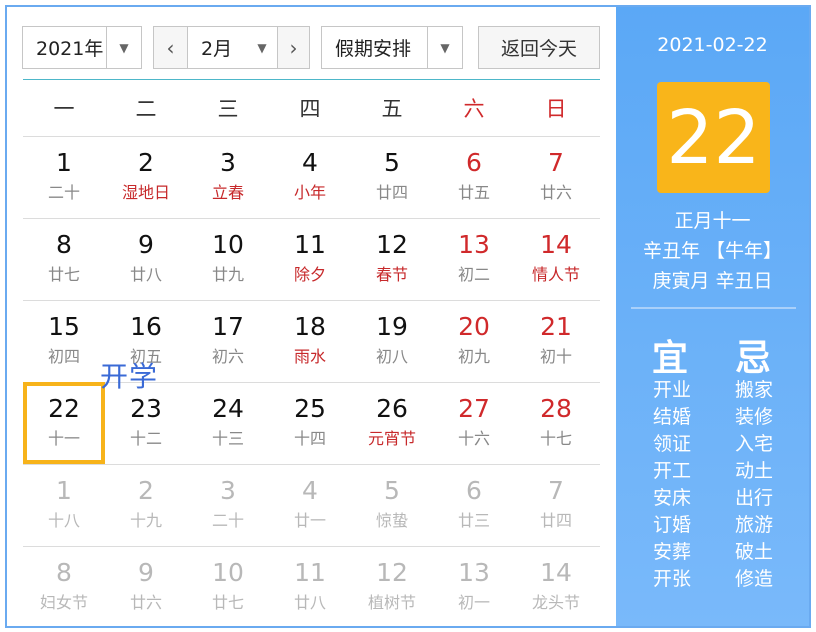  Describe the element at coordinates (145, 192) in the screenshot. I see `lunar-label: 湿地日` at that location.